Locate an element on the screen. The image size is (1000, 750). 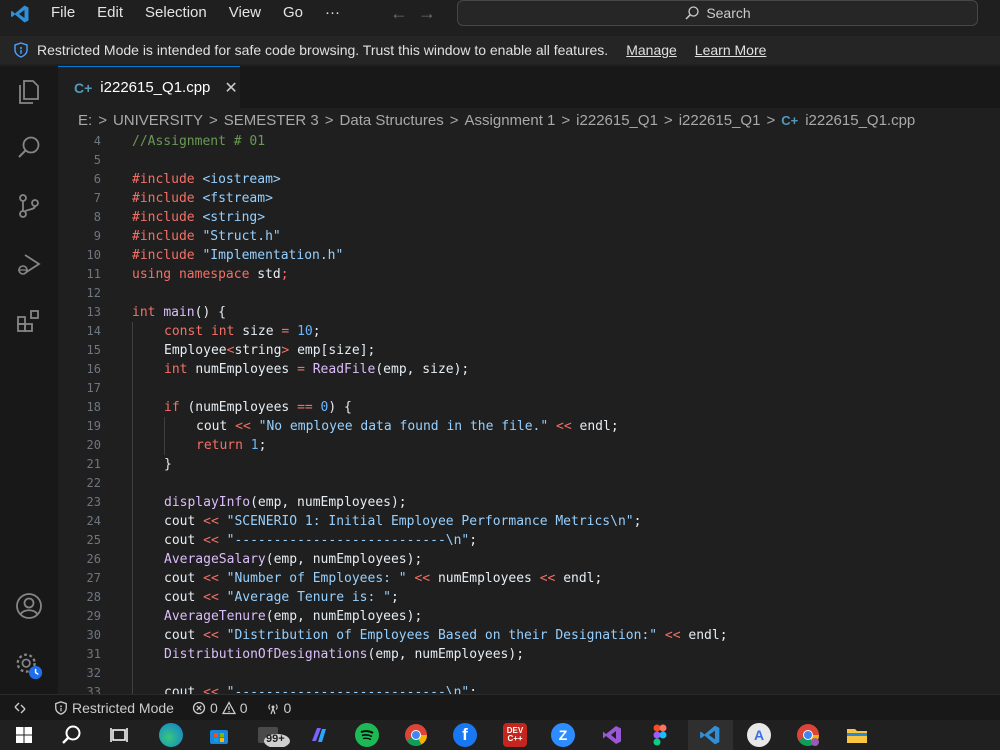
visual-studio-icon is located at coordinates (612, 735).